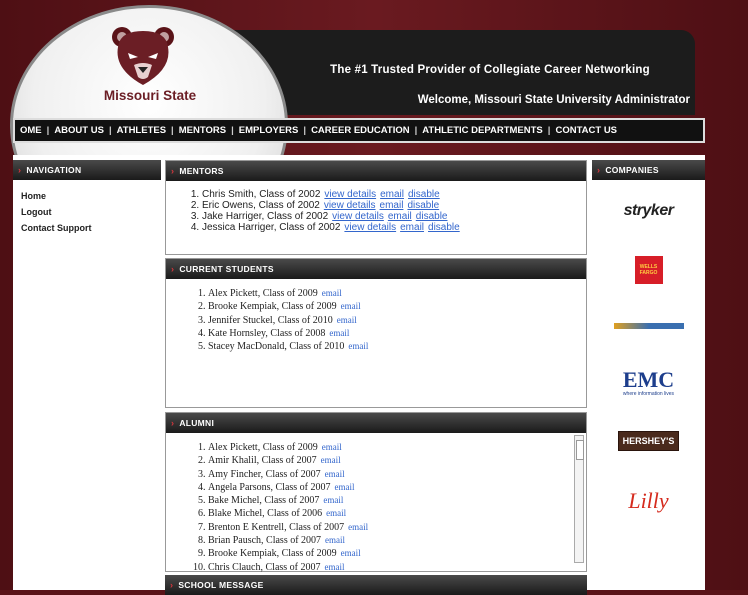 The image size is (748, 595). Describe the element at coordinates (265, 216) in the screenshot. I see `mentor-name: Jake Harriger, Class of 2002` at that location.